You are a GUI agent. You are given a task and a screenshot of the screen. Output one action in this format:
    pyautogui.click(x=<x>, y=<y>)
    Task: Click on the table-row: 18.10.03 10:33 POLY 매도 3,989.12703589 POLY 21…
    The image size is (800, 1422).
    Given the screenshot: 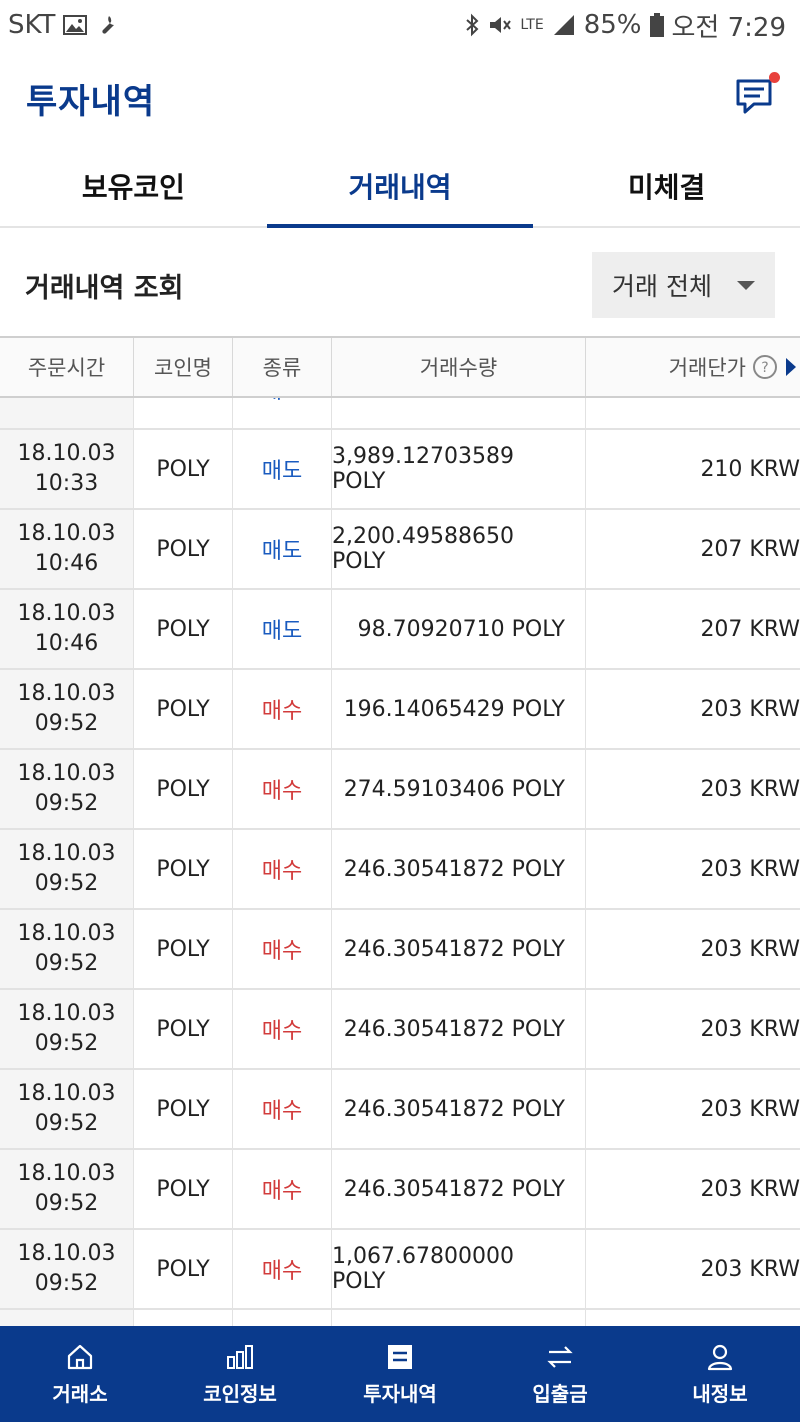 What is the action you would take?
    pyautogui.click(x=400, y=470)
    